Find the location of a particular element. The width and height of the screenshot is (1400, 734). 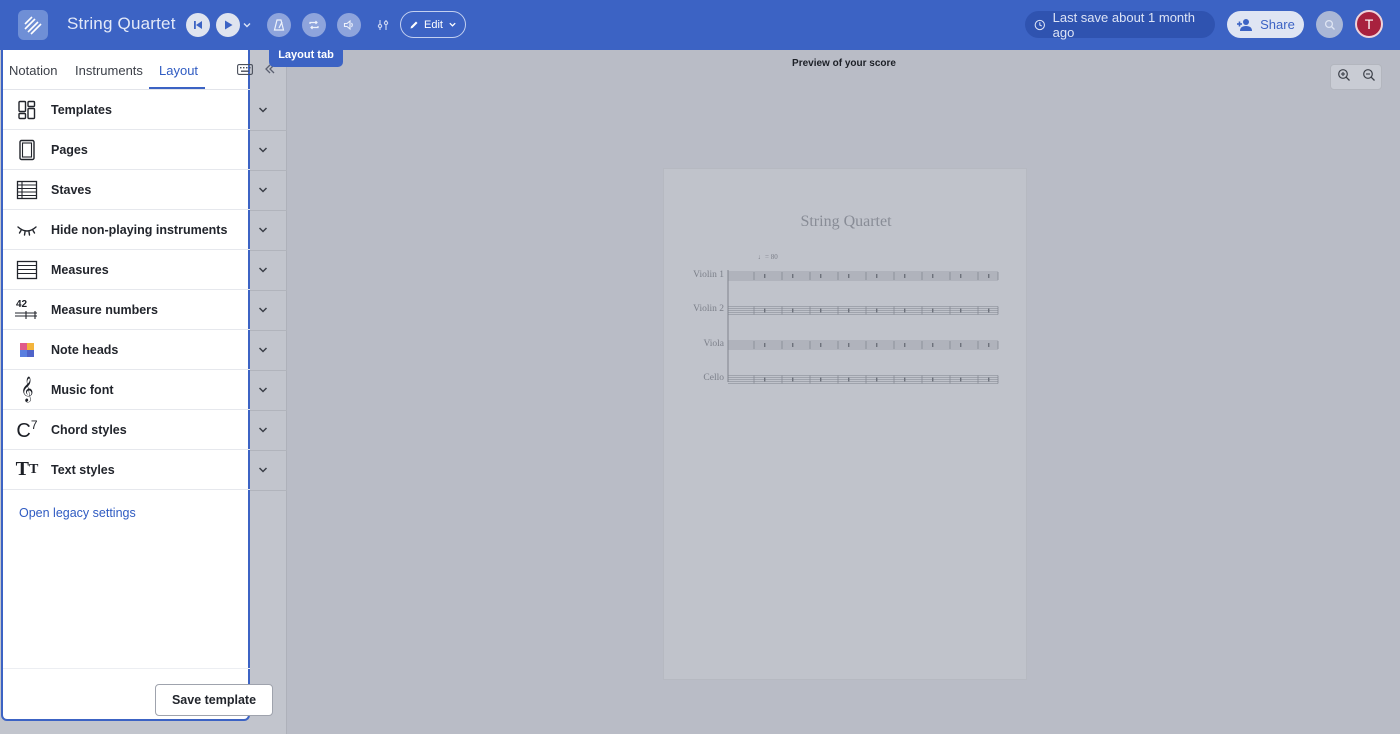

keyboard-icon is located at coordinates (245, 69).